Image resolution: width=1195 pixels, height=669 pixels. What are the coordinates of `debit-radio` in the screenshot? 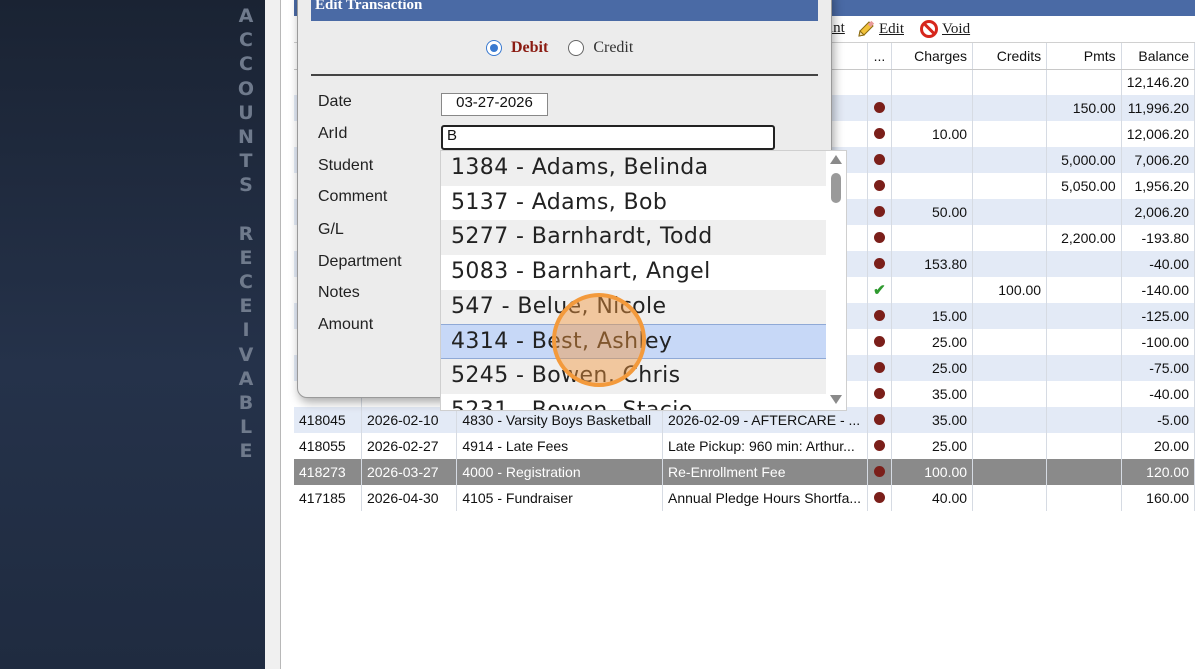 It's located at (494, 48).